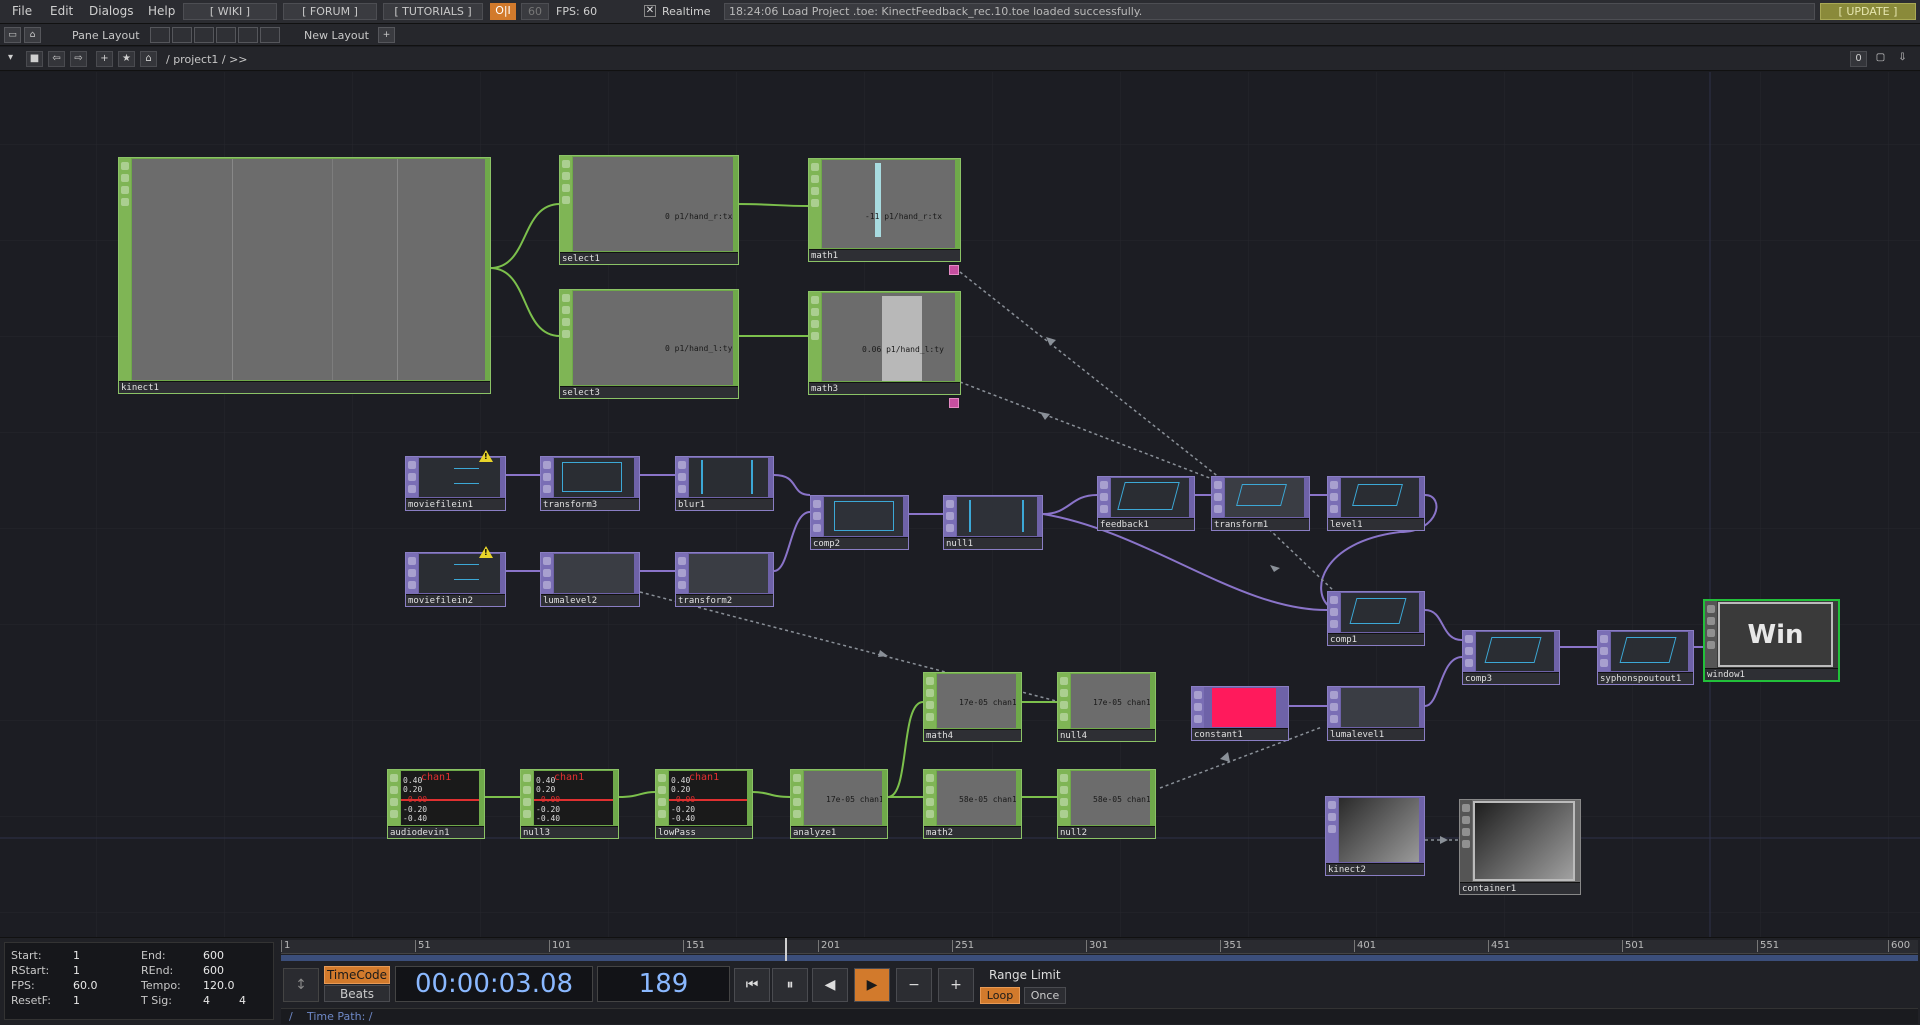  Describe the element at coordinates (1260, 503) in the screenshot. I see `node-transform1: transform1` at that location.